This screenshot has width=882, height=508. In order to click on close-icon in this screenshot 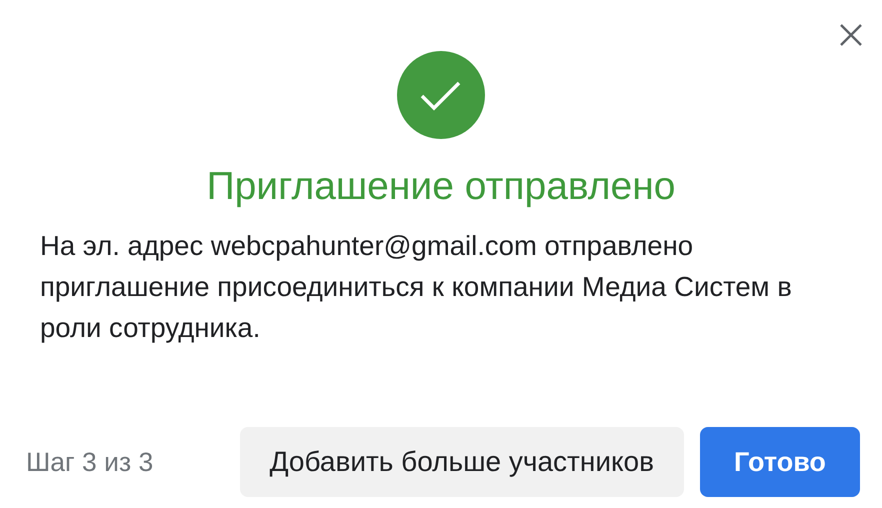, I will do `click(851, 35)`.